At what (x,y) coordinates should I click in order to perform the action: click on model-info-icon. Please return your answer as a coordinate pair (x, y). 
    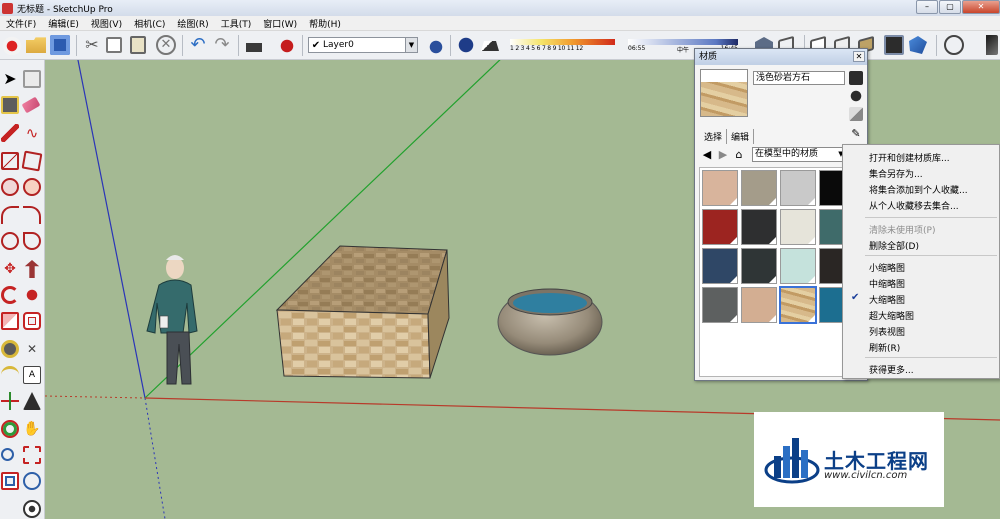
    Looking at the image, I should click on (286, 45).